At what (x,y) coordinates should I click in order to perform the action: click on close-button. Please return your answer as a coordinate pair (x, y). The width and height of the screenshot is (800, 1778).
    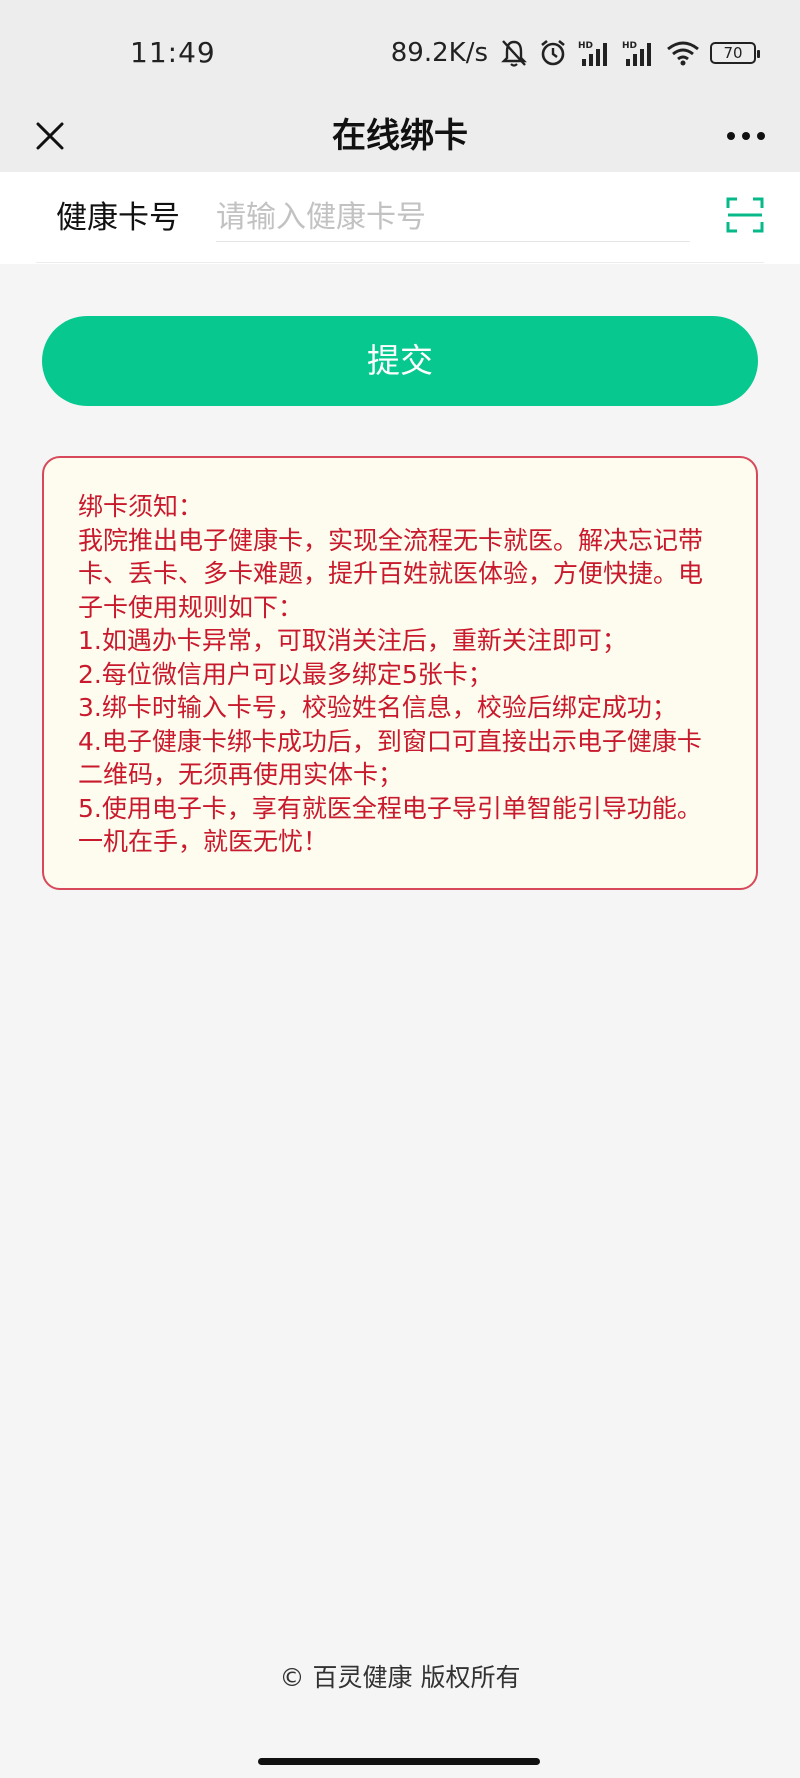
    Looking at the image, I should click on (50, 136).